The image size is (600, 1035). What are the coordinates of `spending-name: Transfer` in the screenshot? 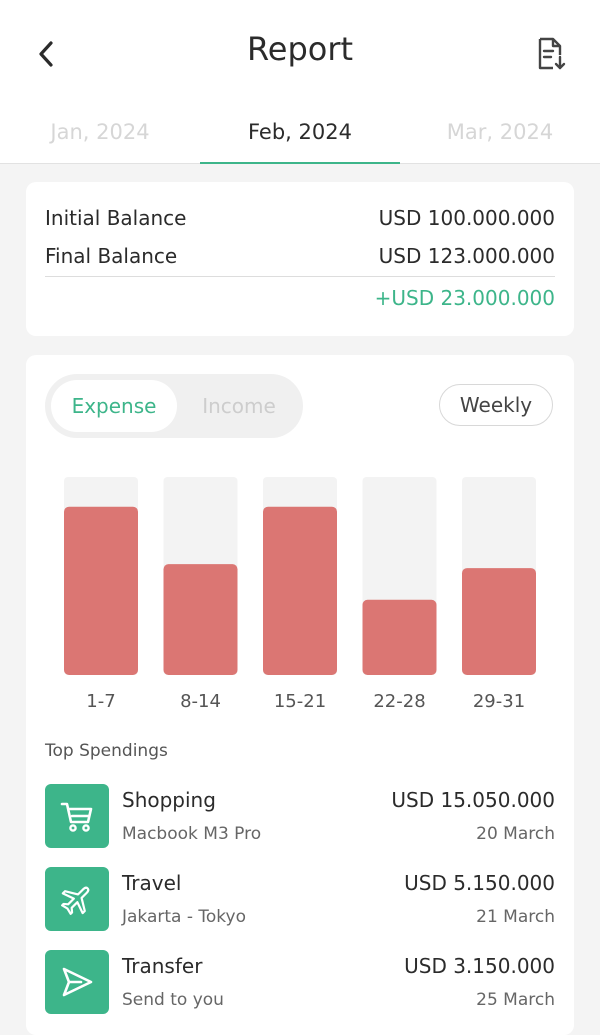 It's located at (162, 966).